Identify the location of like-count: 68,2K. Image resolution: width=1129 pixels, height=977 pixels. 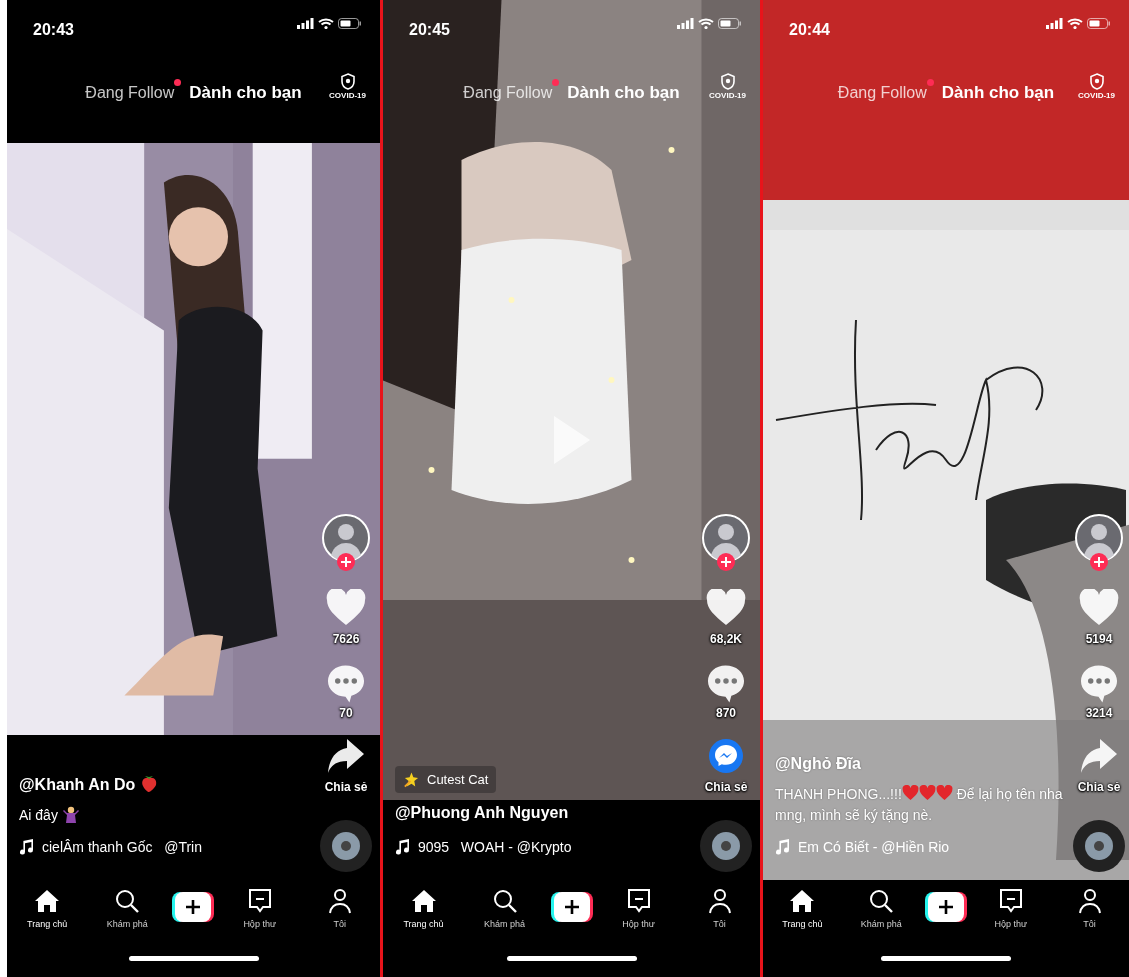
(726, 639).